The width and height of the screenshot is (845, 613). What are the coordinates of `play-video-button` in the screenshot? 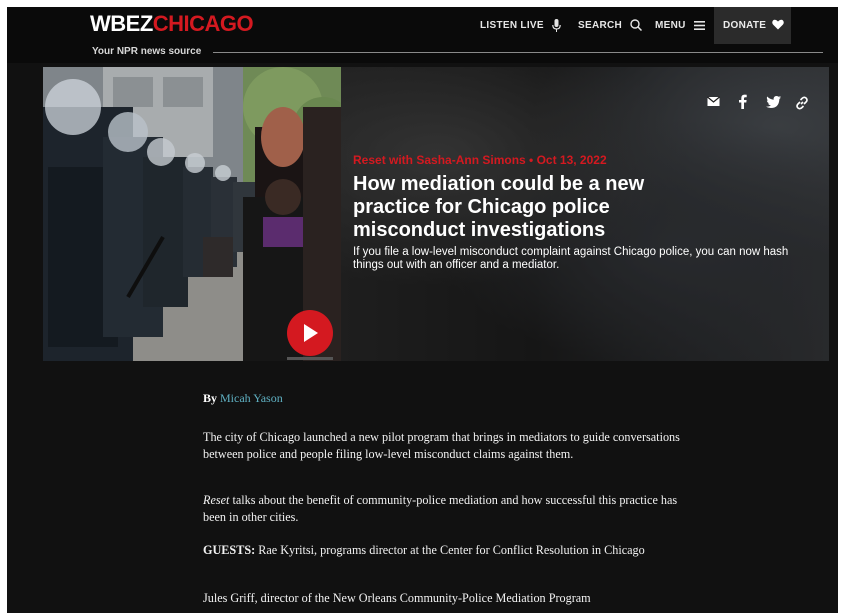 It's located at (310, 333).